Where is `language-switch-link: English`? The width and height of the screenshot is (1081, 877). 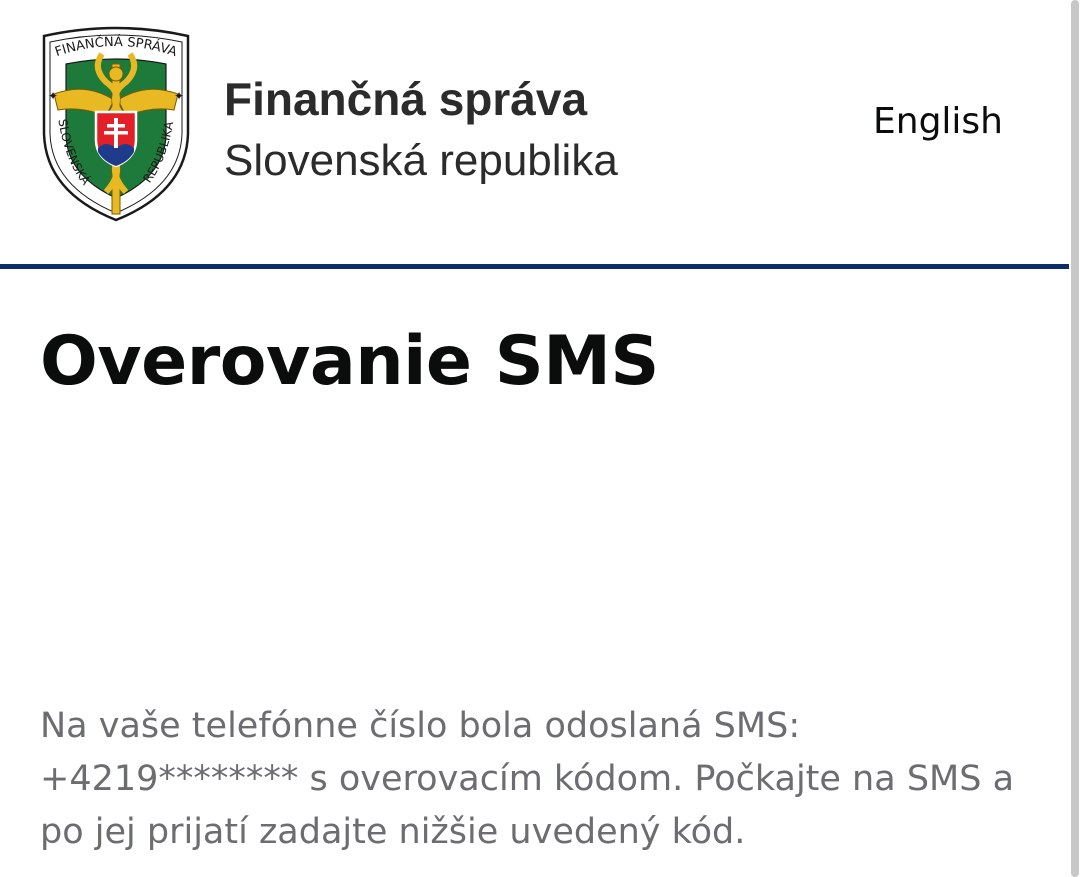 language-switch-link: English is located at coordinates (938, 122).